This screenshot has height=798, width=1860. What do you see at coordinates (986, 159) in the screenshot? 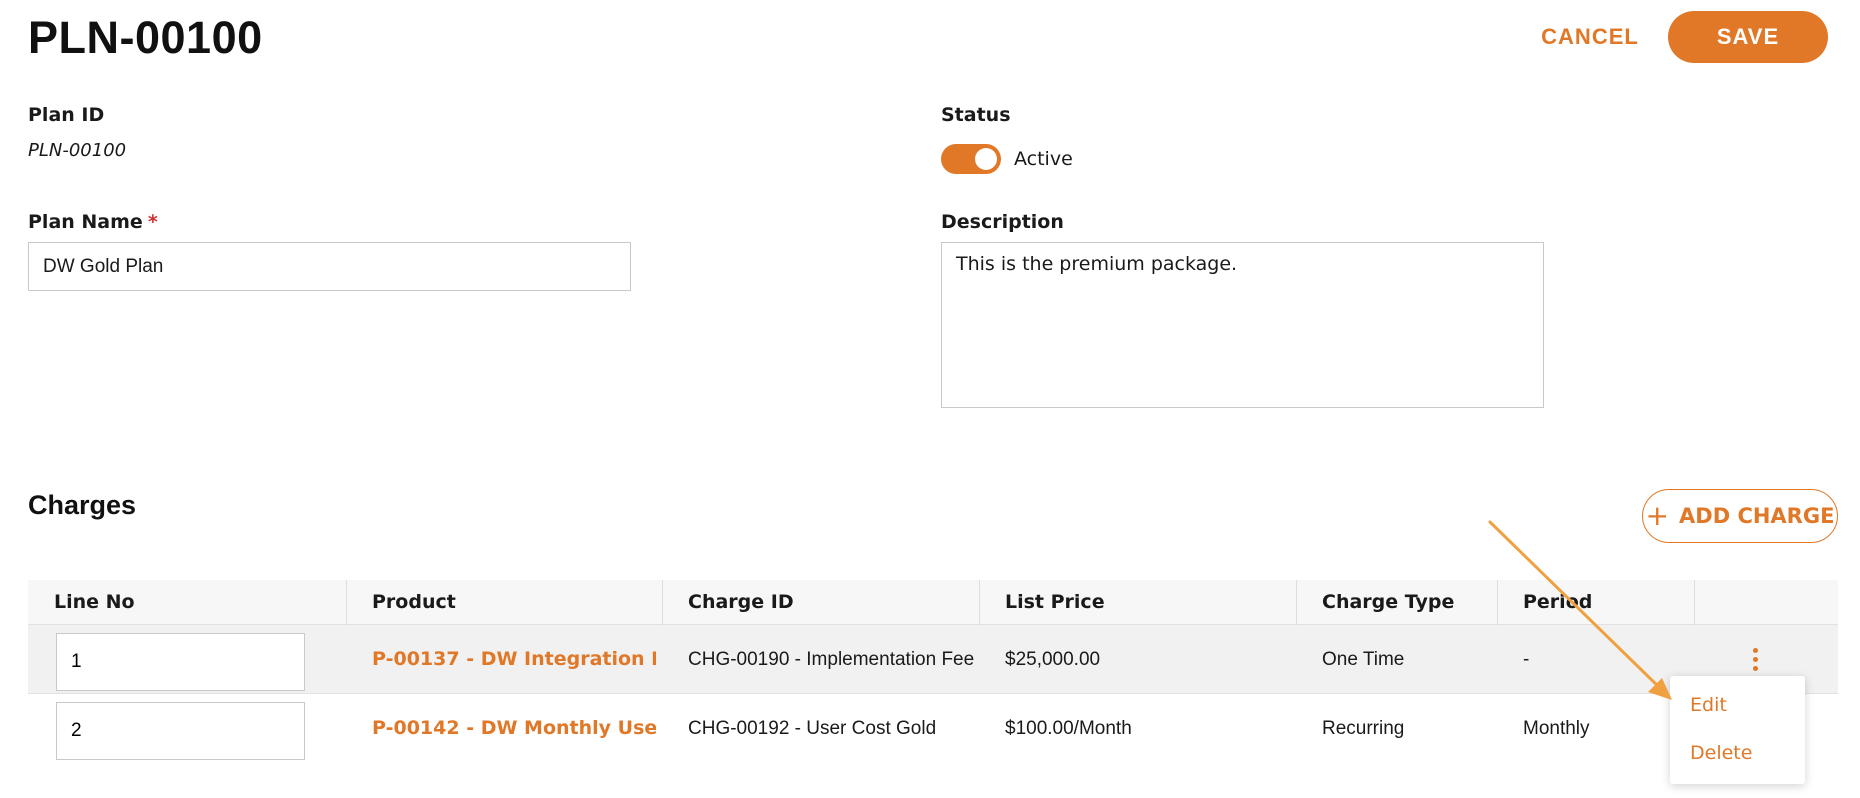
I see `toggle-knob` at bounding box center [986, 159].